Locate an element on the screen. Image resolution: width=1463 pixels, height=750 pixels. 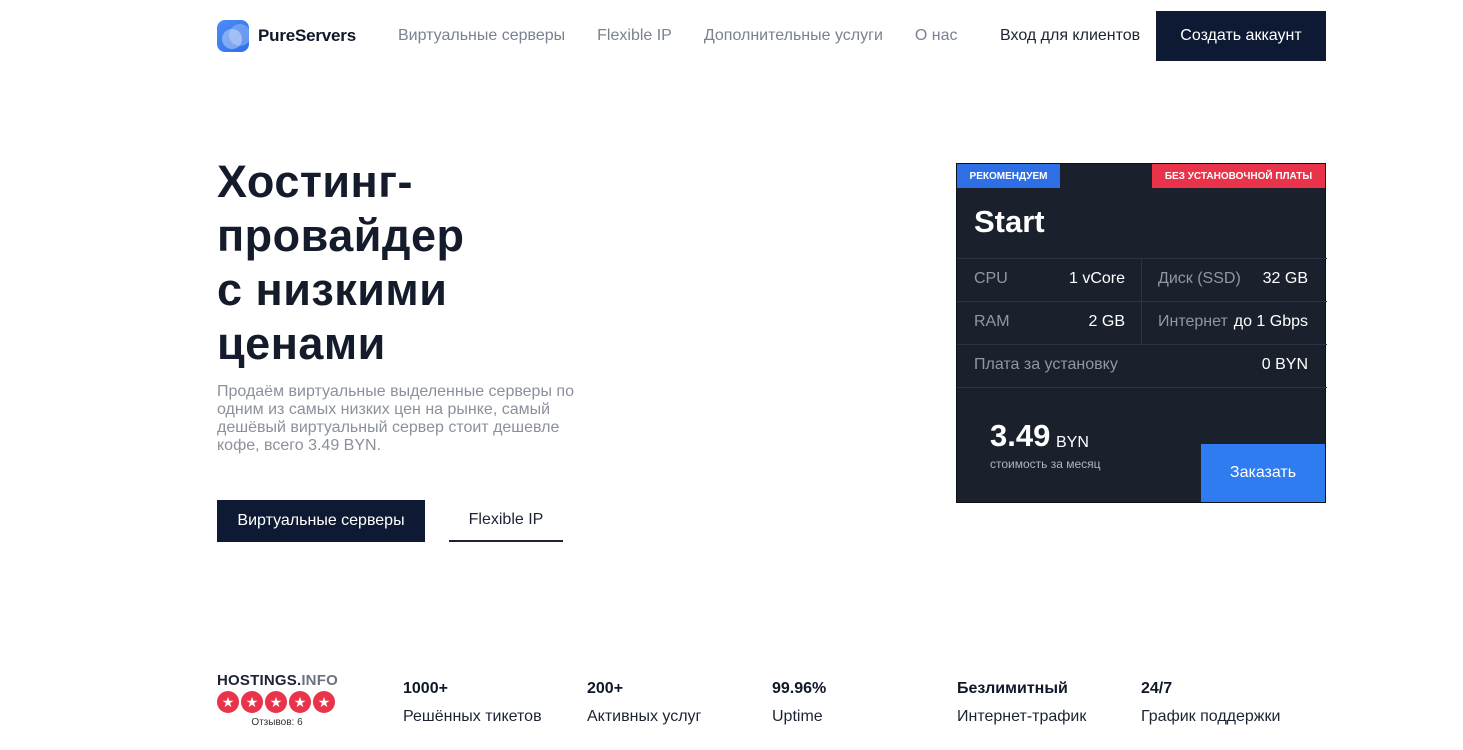
stat-traffic: Безлимитный Интернет-трафик is located at coordinates (1021, 703).